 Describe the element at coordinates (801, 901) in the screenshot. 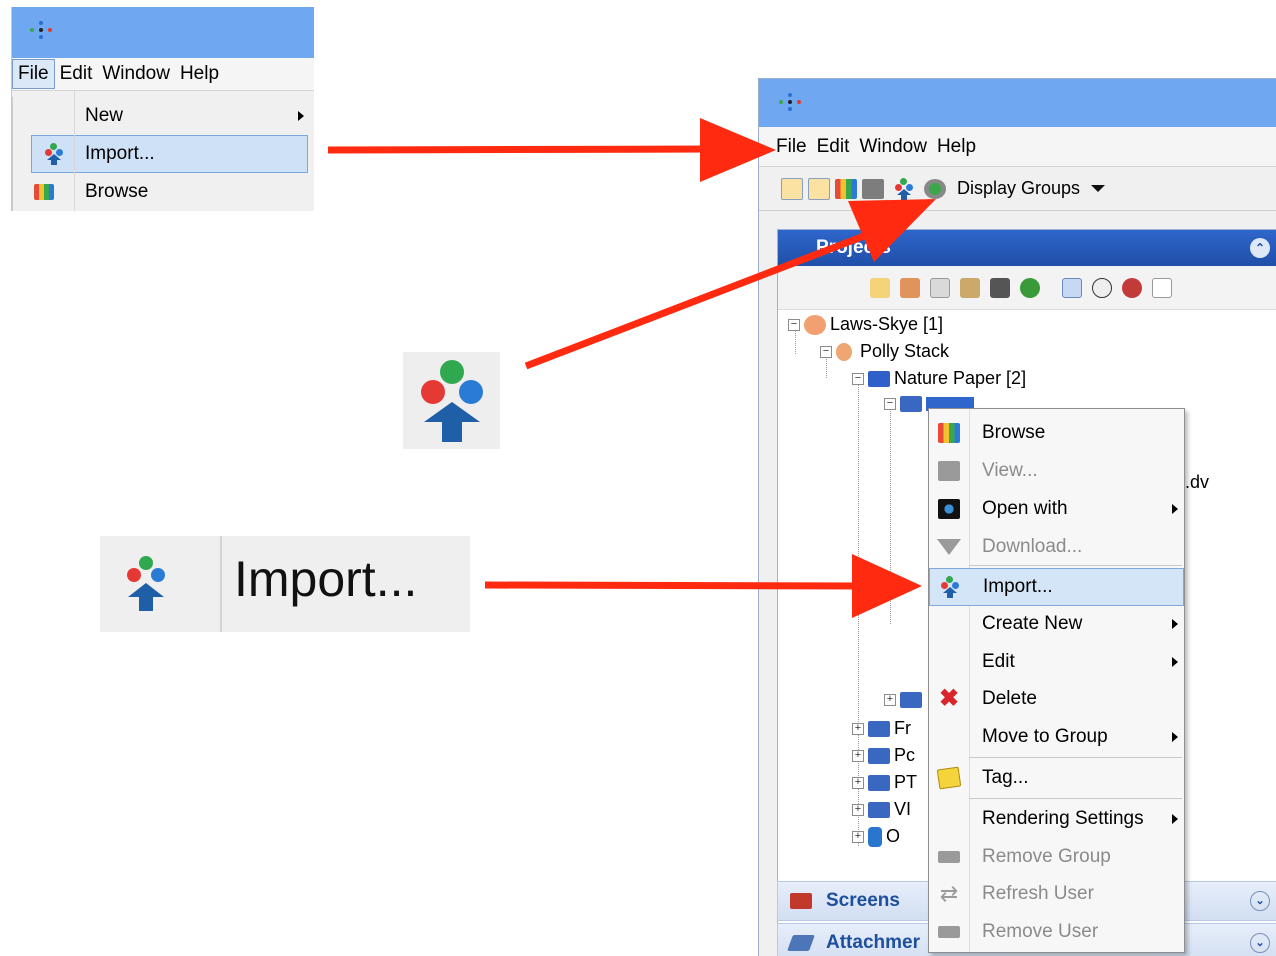

I see `screens-icon` at that location.